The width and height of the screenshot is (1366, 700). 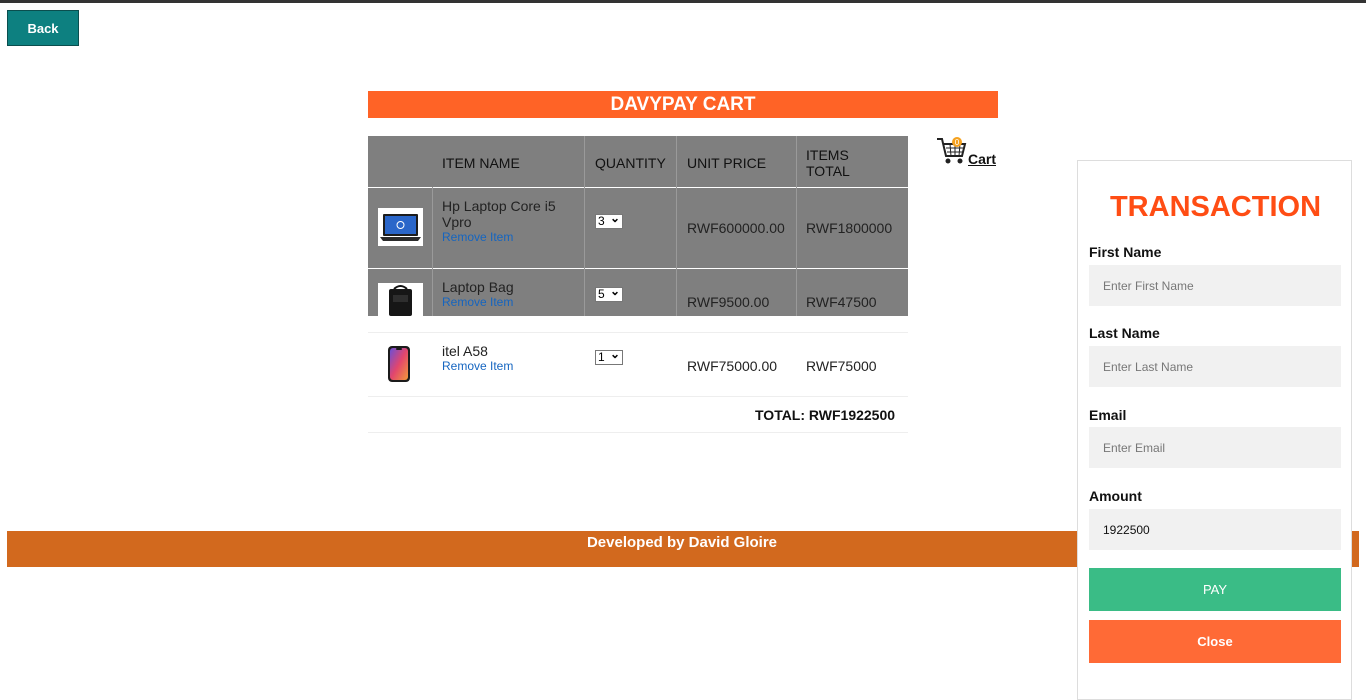 What do you see at coordinates (1115, 496) in the screenshot?
I see `amount-label: Amount` at bounding box center [1115, 496].